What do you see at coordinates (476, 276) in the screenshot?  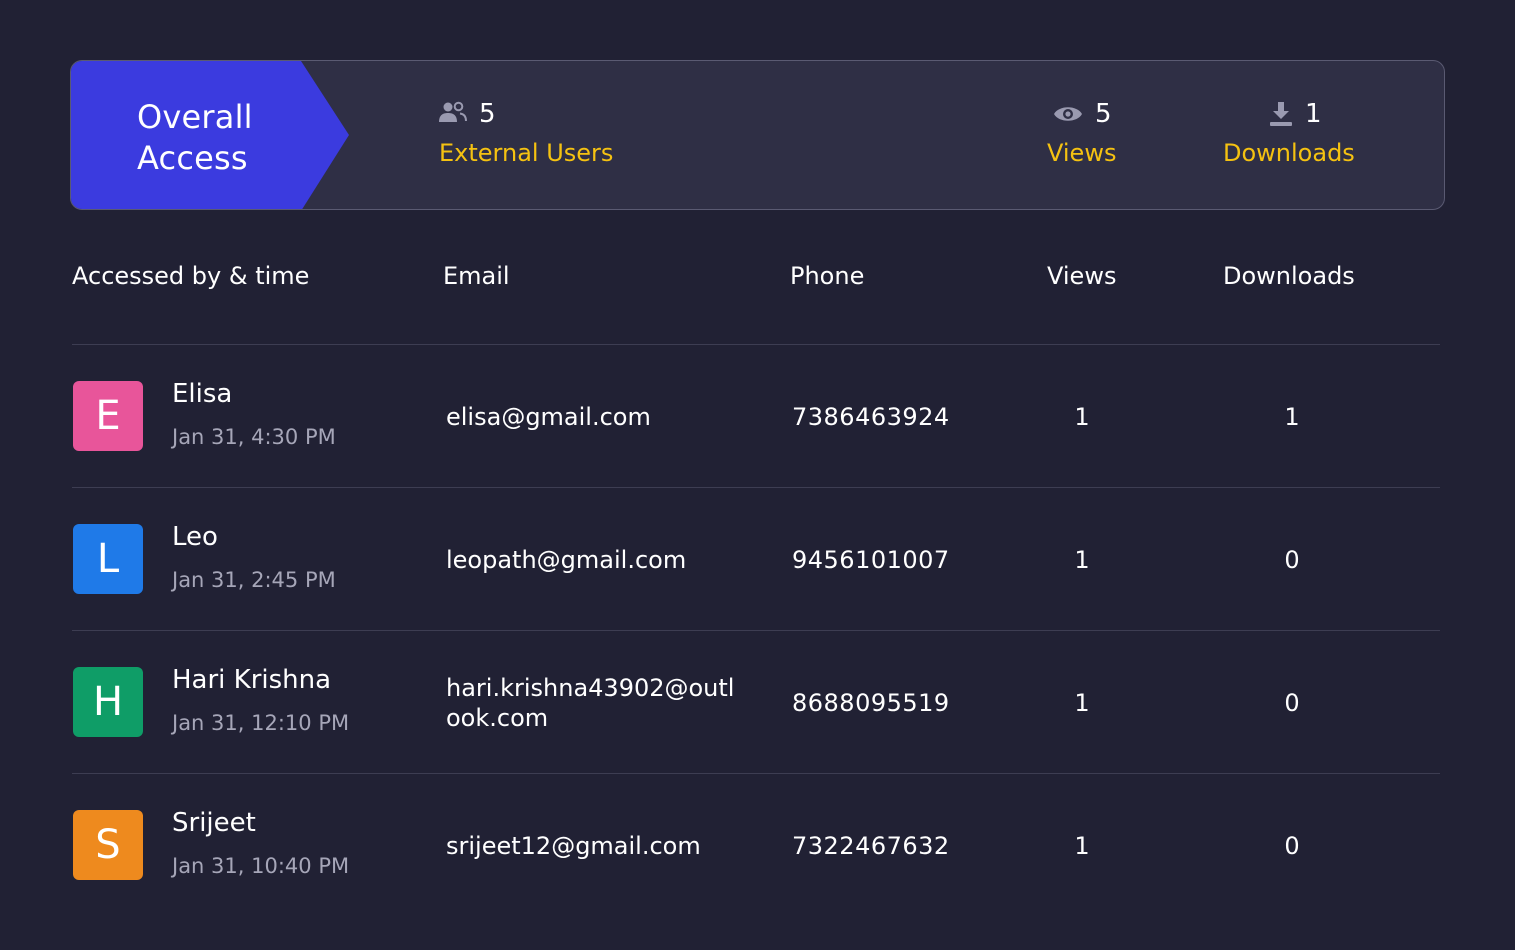 I see `column-header-email: Email` at bounding box center [476, 276].